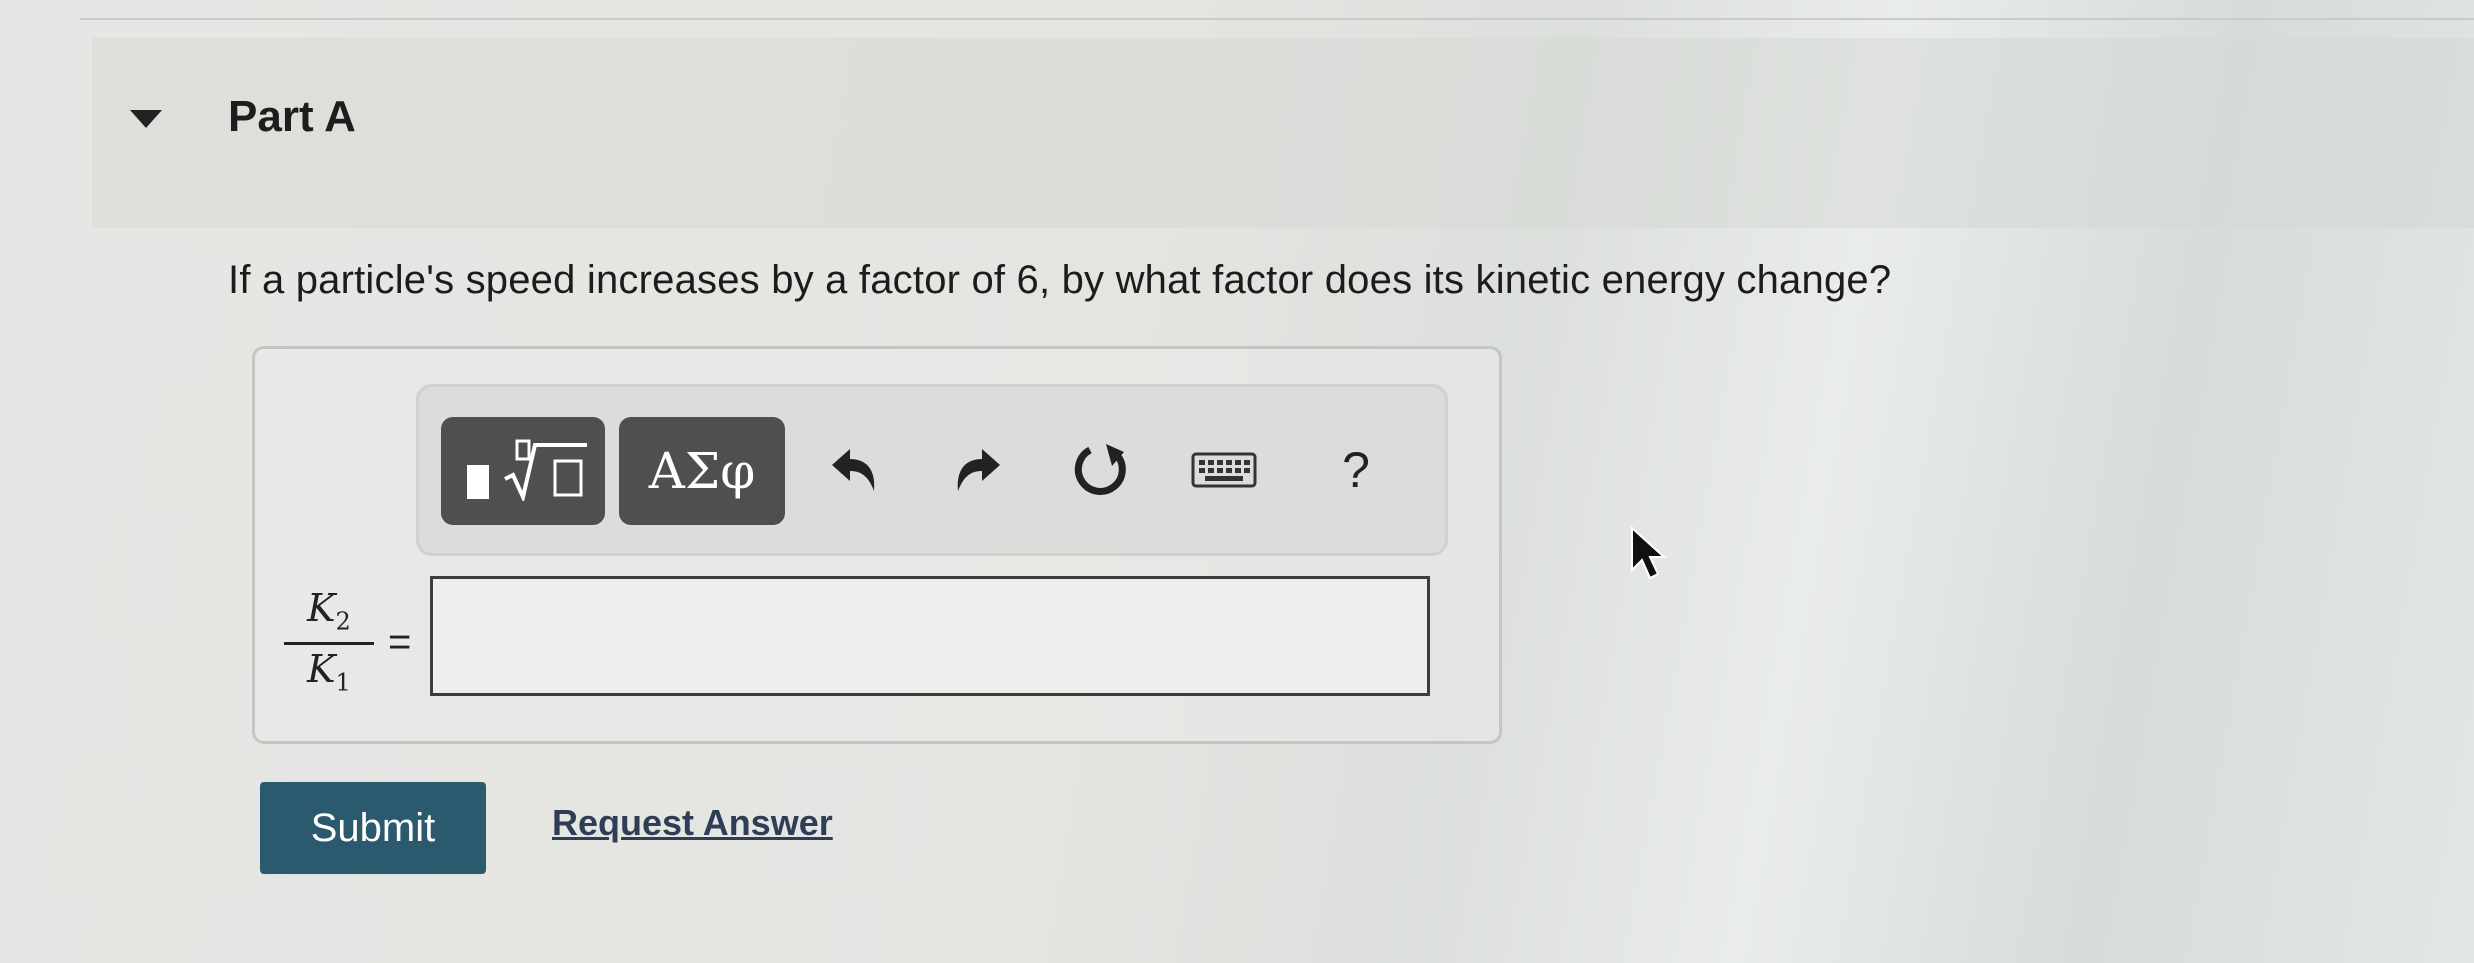 The image size is (2474, 963). I want to click on reset-icon, so click(1102, 470).